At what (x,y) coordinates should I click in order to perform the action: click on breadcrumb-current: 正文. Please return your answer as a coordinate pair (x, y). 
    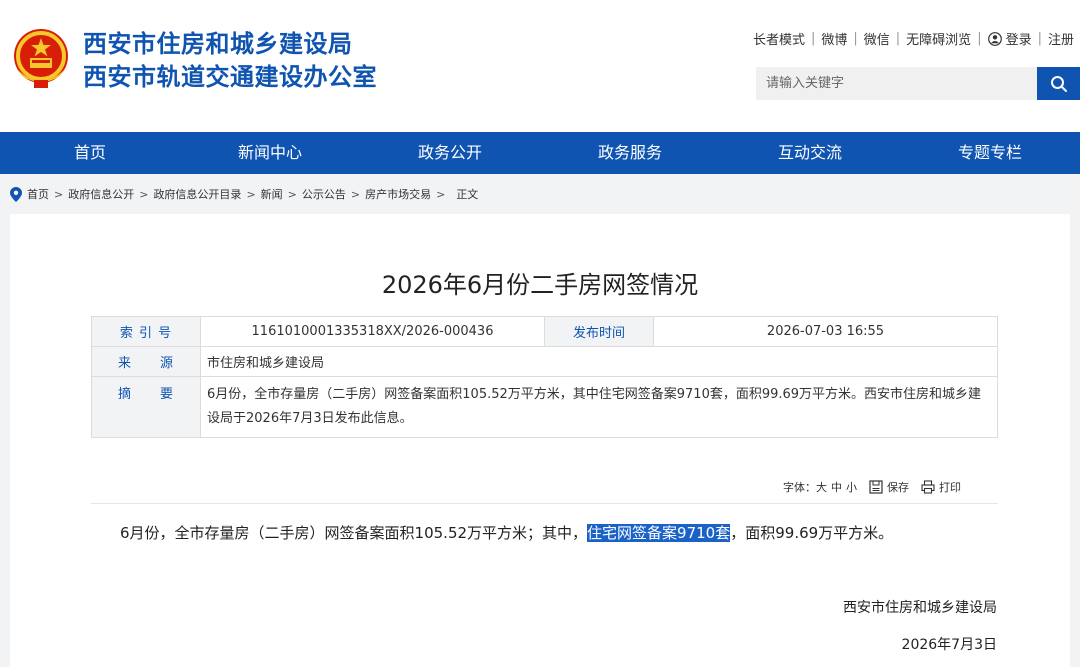
    Looking at the image, I should click on (467, 194).